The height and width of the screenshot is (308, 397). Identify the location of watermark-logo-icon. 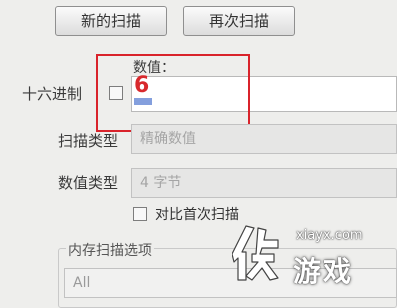
(255, 253).